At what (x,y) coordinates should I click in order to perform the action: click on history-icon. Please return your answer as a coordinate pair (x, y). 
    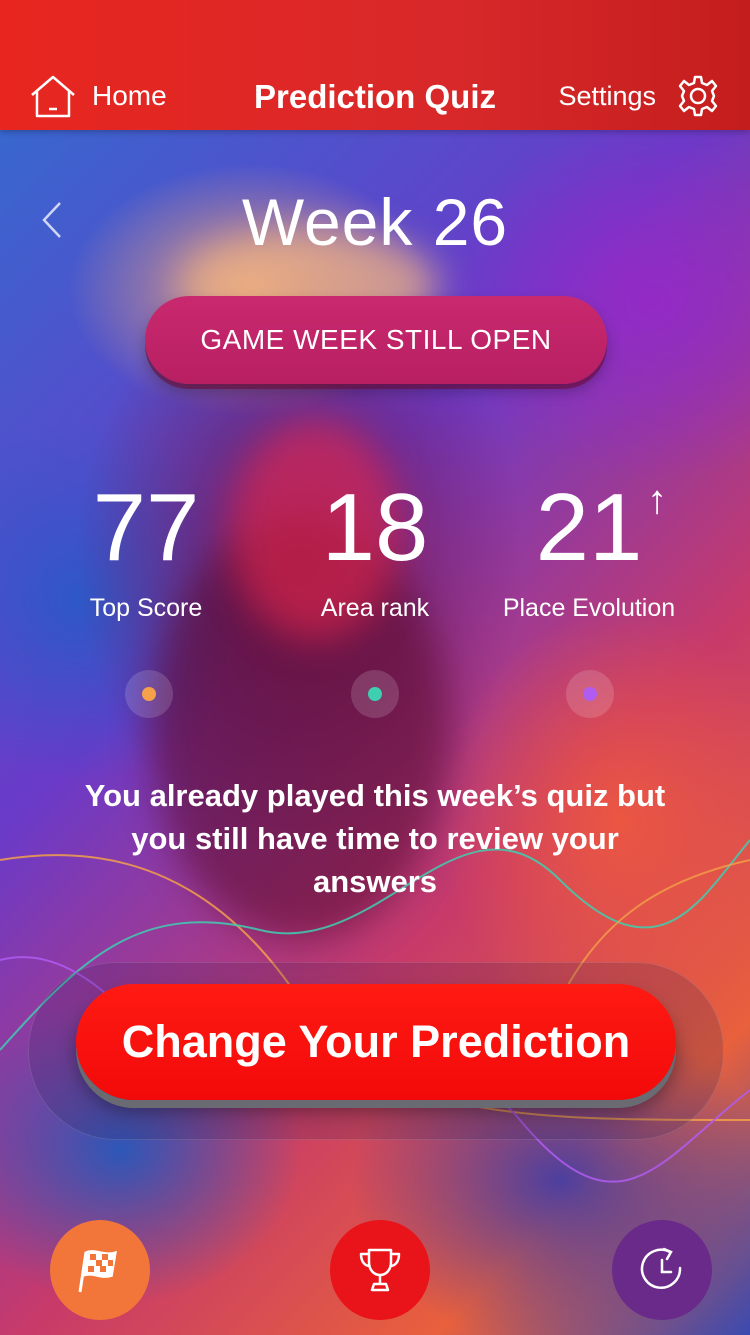
    Looking at the image, I should click on (661, 1268).